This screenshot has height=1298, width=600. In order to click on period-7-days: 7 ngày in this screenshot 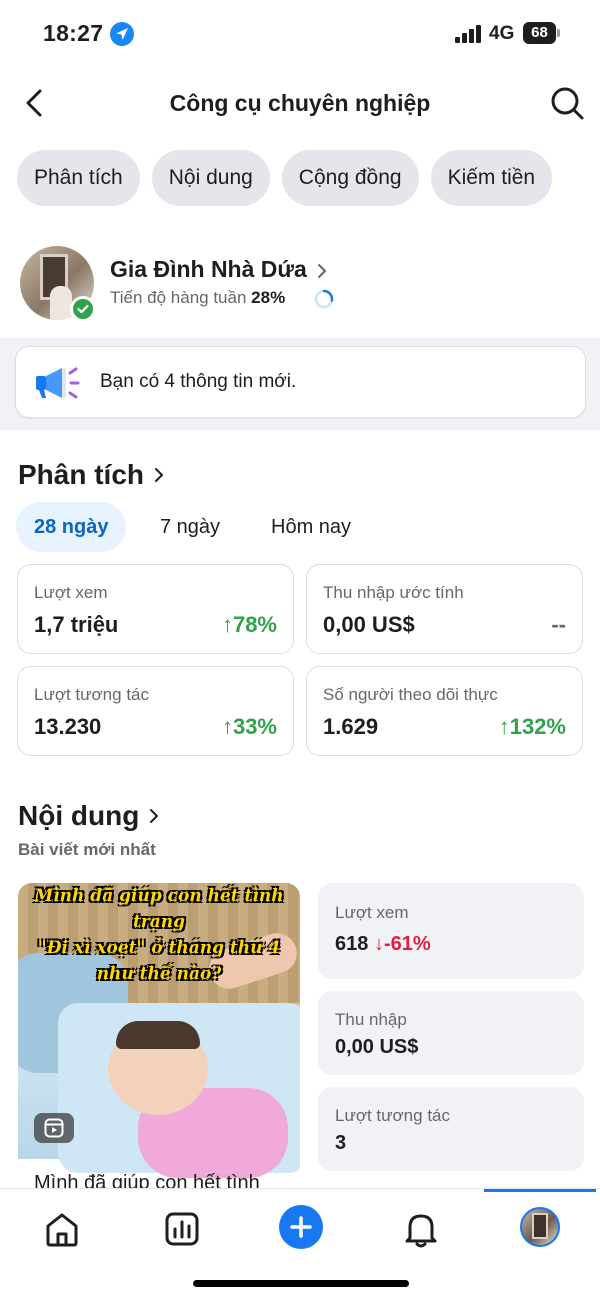, I will do `click(190, 527)`.